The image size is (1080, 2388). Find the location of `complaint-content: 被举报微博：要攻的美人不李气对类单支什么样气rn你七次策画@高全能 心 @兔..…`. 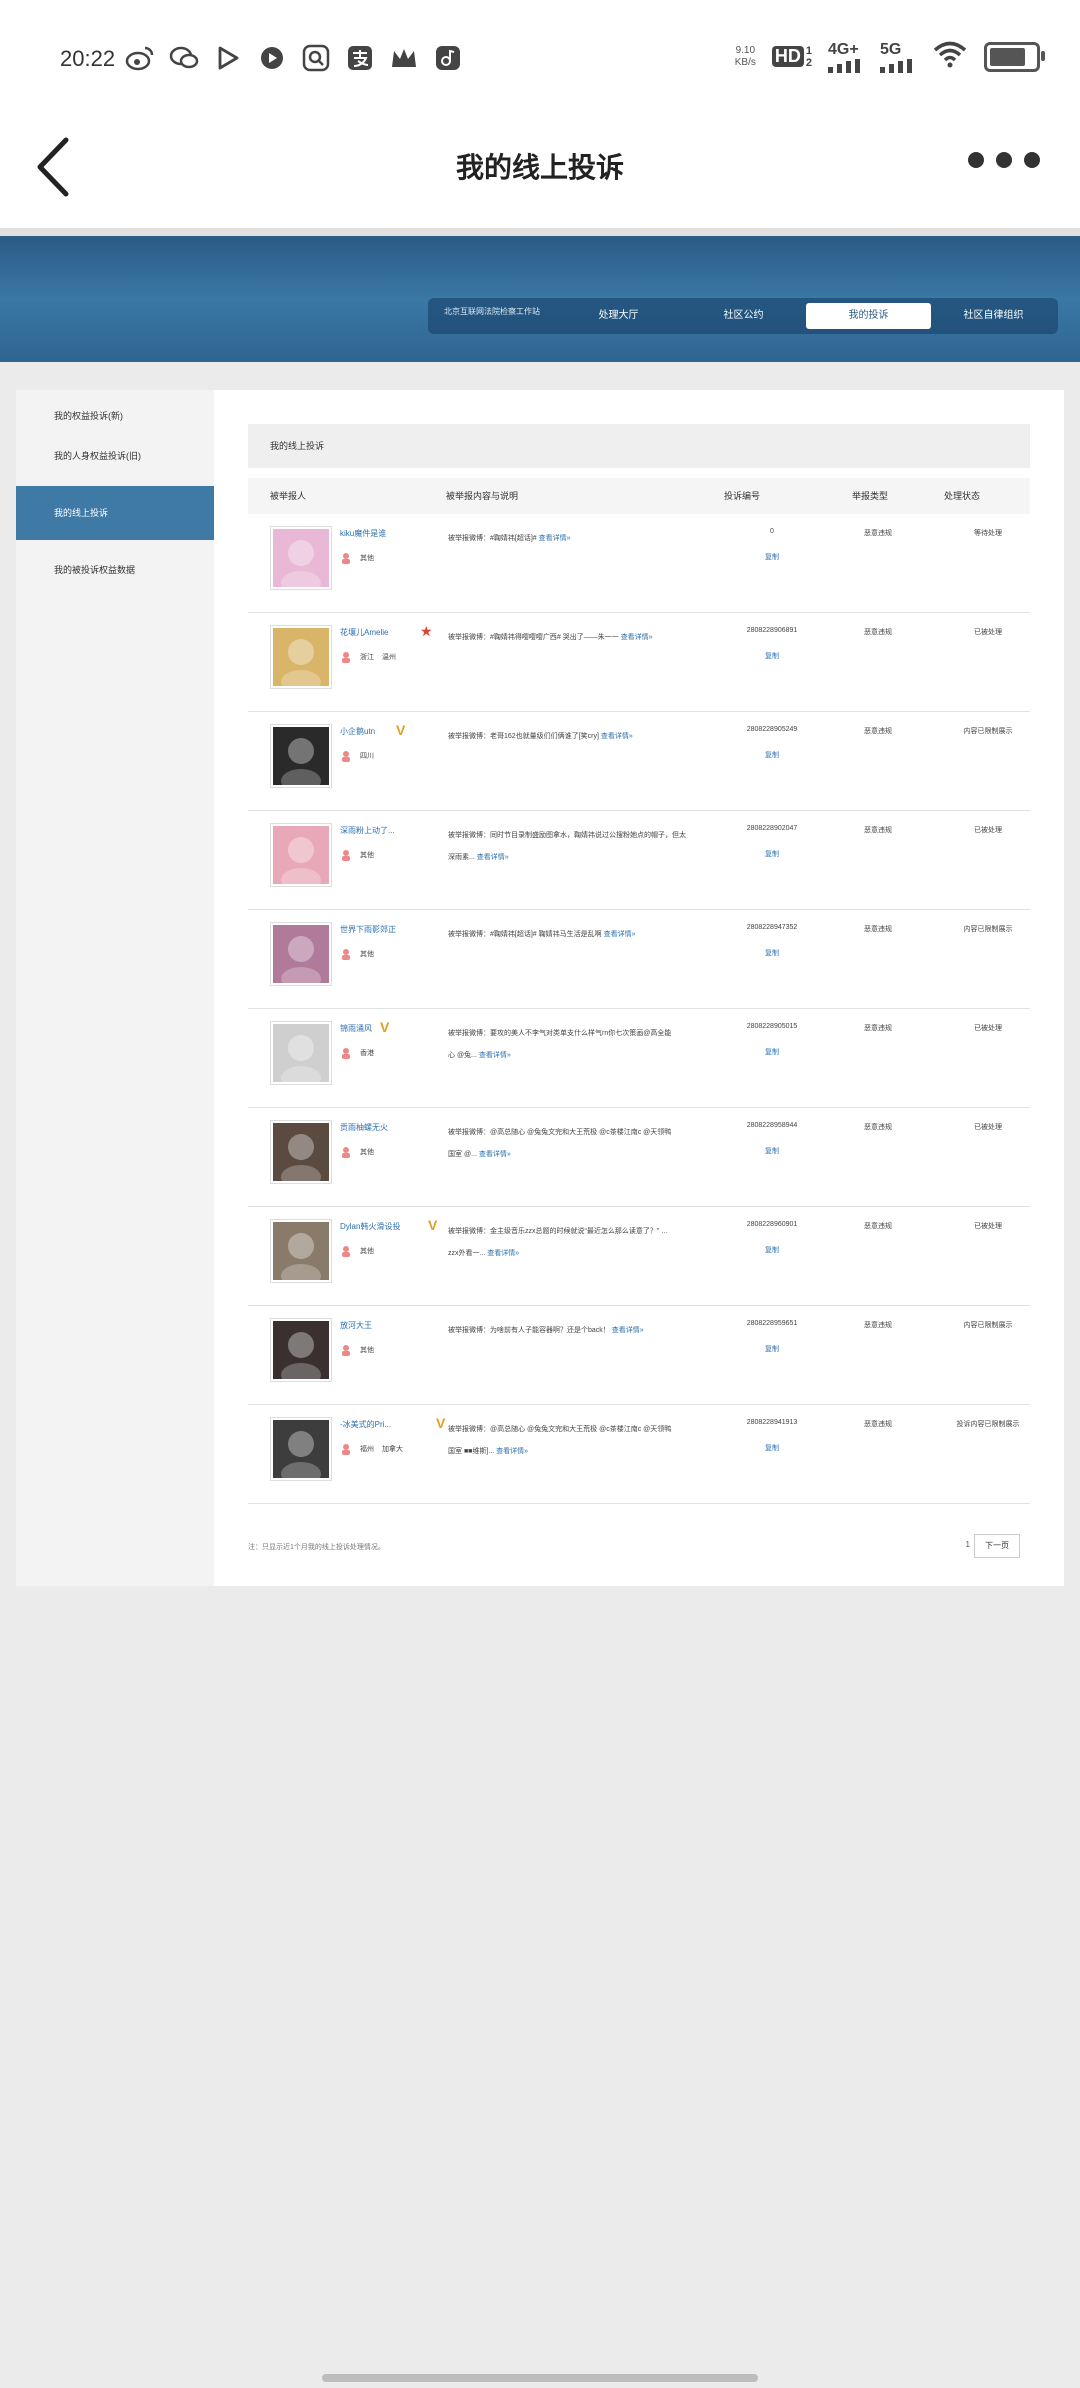

complaint-content: 被举报微博：要攻的美人不李气对类单支什么样气rn你七次策画@高全能 心 @兔..… is located at coordinates (568, 1045).